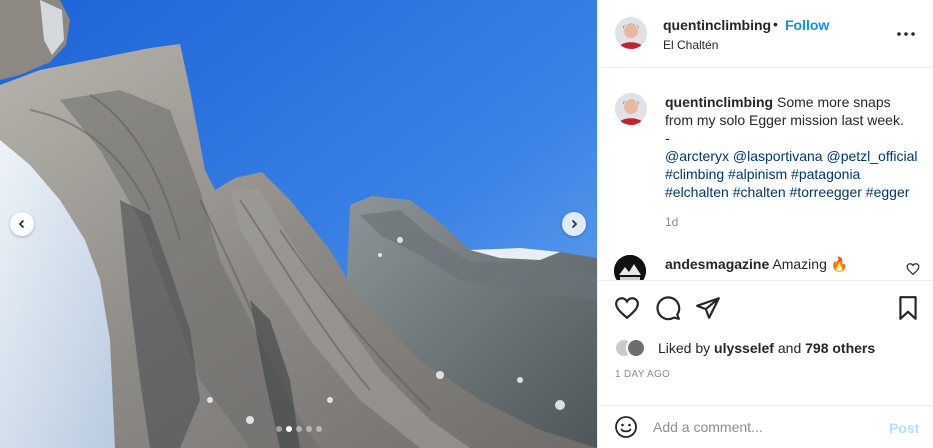 The height and width of the screenshot is (448, 933). I want to click on liker-avatar, so click(636, 348).